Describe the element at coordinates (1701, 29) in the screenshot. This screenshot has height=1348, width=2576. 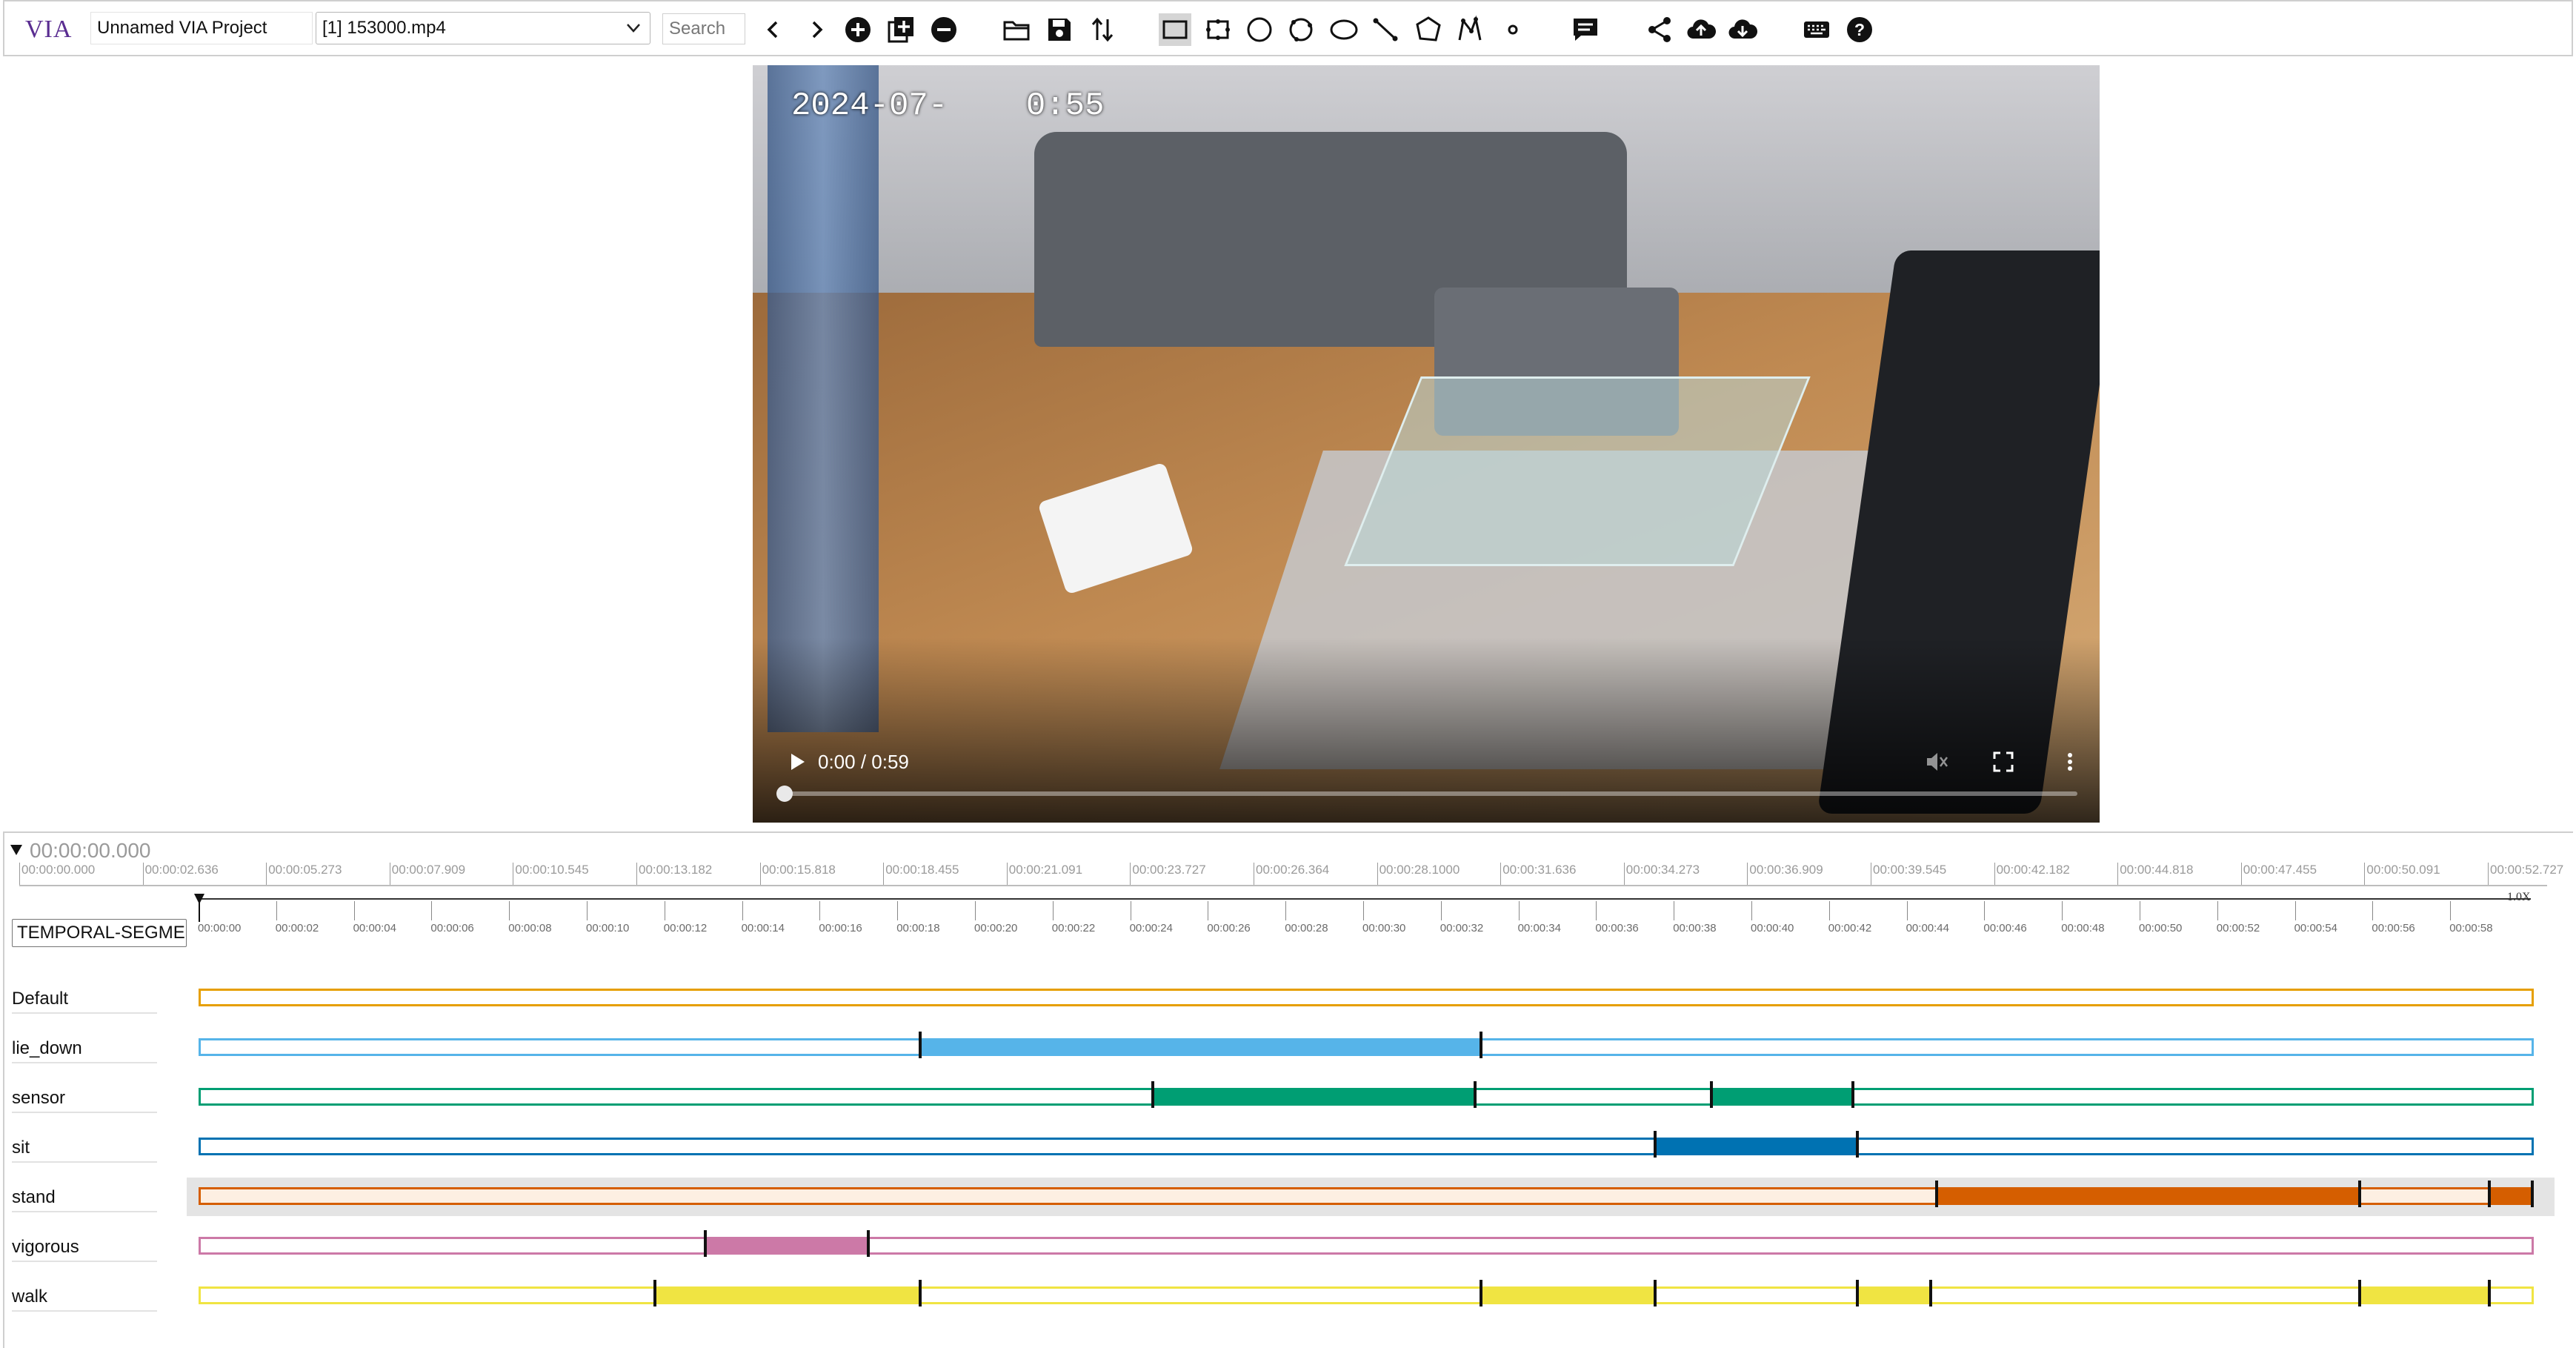
I see `upload-icon` at that location.